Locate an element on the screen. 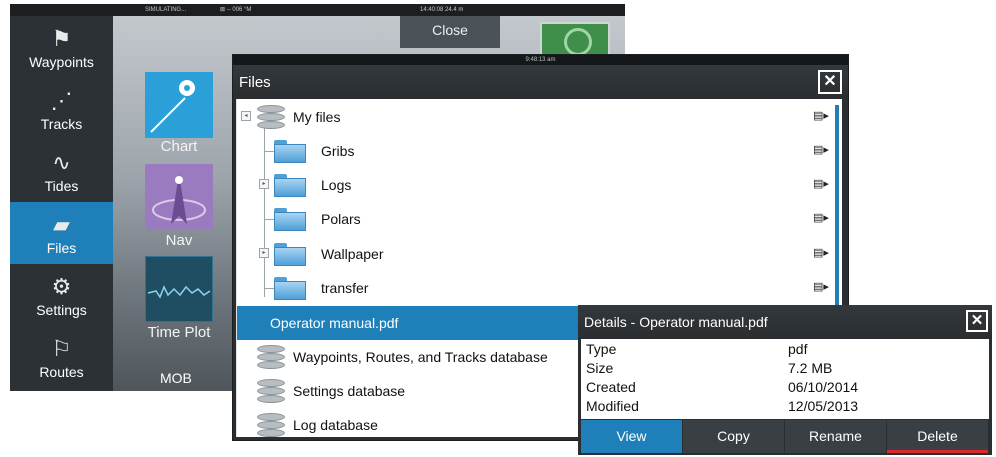 Image resolution: width=996 pixels, height=457 pixels. tides-wave-icon: ∿ is located at coordinates (61, 162).